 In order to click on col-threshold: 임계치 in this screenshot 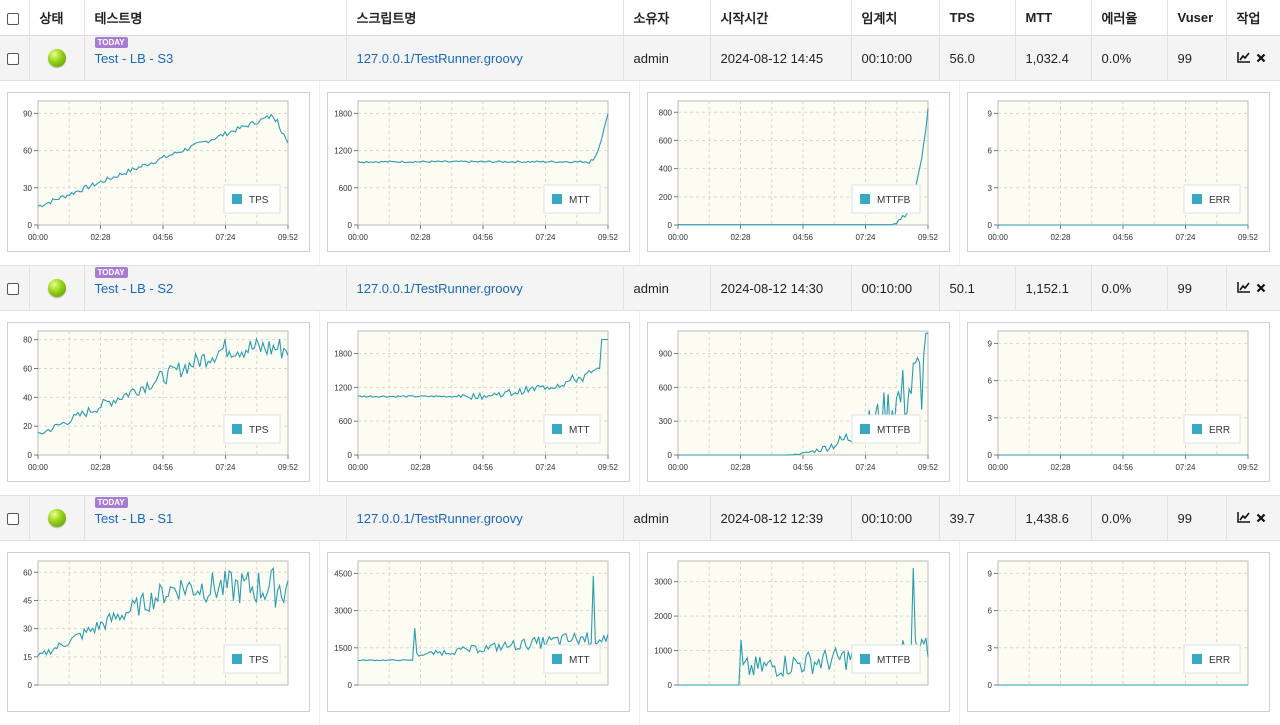, I will do `click(895, 18)`.